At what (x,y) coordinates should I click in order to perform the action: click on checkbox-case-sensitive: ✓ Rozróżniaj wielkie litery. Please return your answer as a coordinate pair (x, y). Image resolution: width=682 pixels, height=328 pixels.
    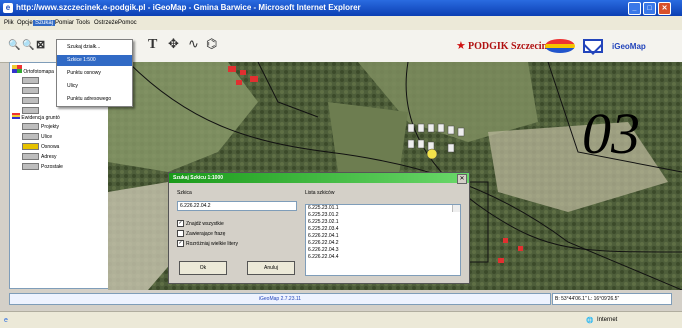
    Looking at the image, I should click on (207, 243).